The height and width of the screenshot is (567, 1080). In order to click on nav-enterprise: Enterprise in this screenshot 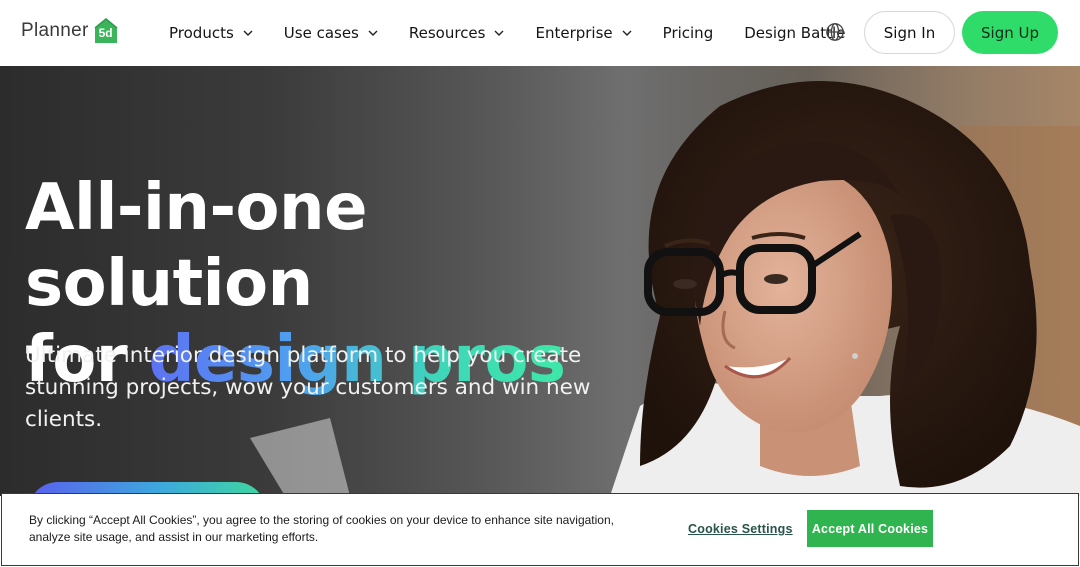, I will do `click(583, 33)`.